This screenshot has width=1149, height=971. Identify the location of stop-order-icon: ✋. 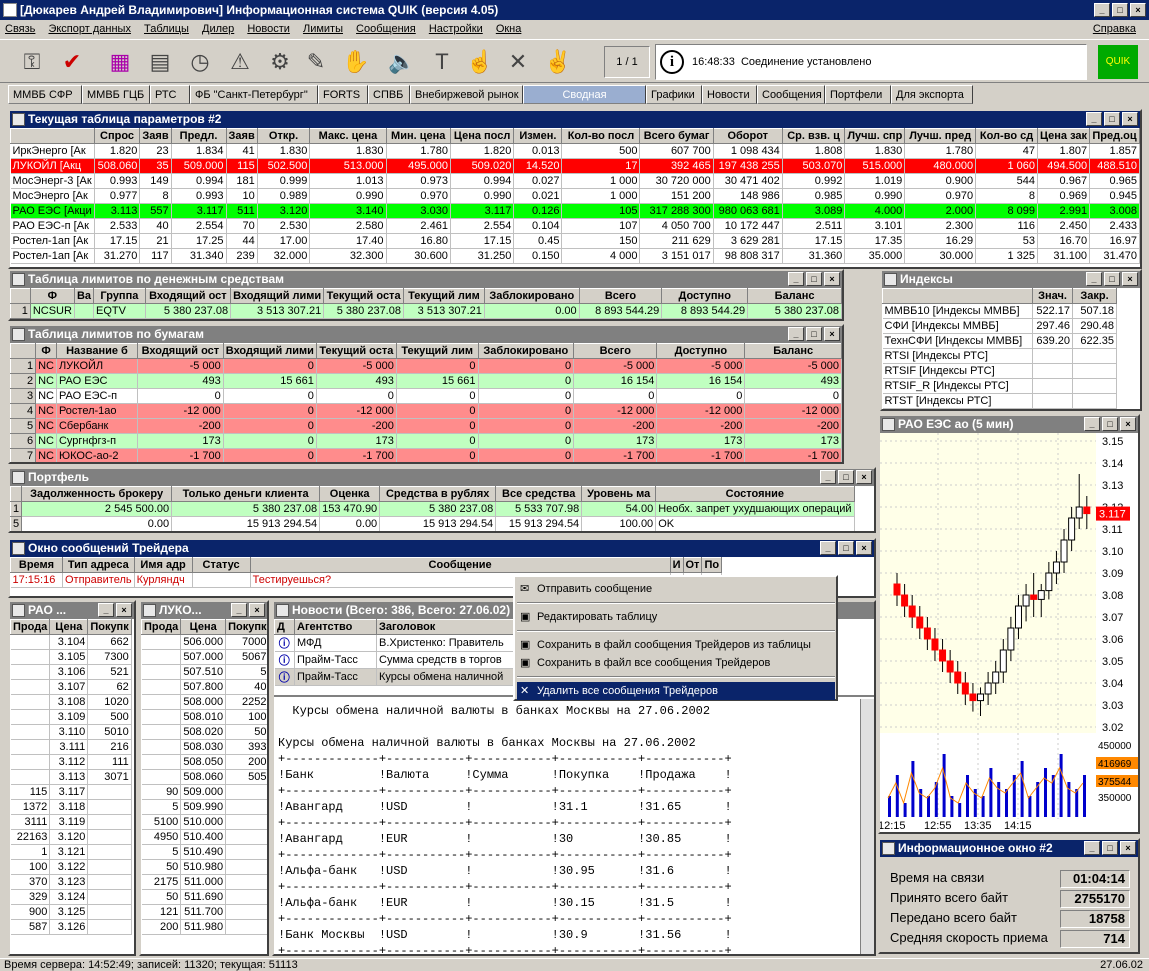
(356, 62).